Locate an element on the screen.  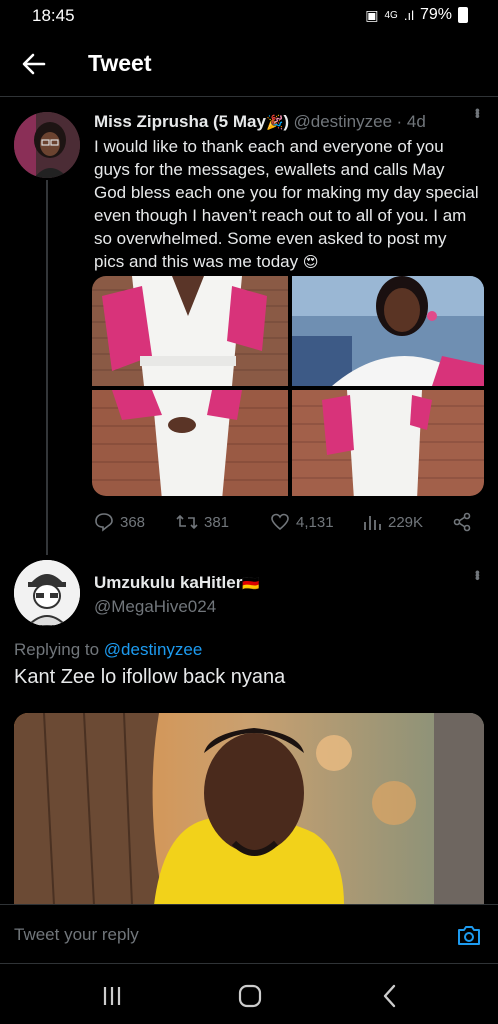
reply-author-handle: @MegaHive024 is located at coordinates (274, 607).